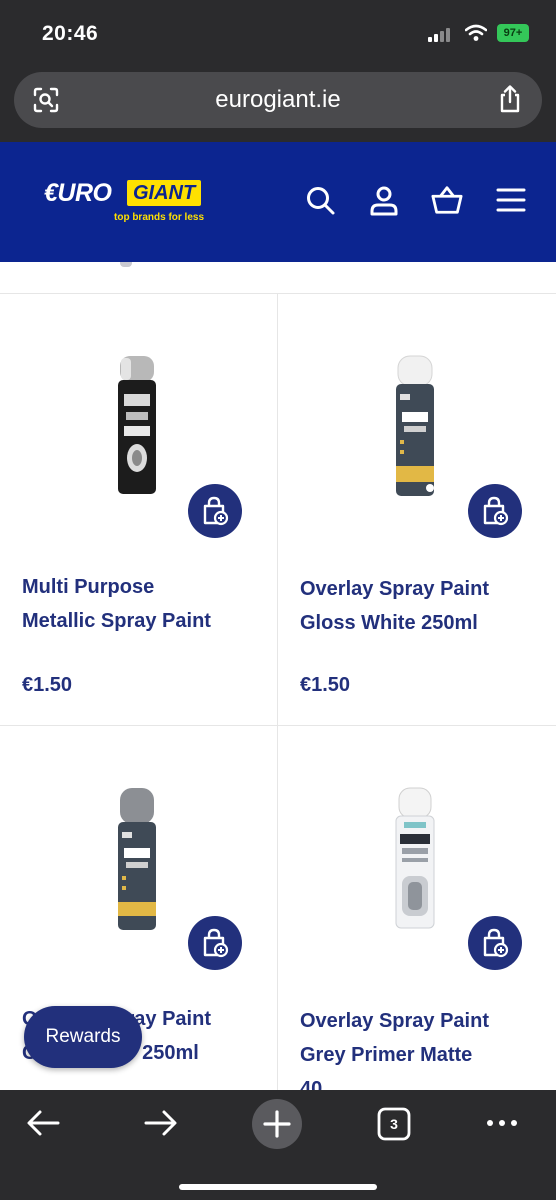 Image resolution: width=556 pixels, height=1200 pixels. What do you see at coordinates (278, 202) in the screenshot?
I see `site-header: €URO GIANT top brands for less` at bounding box center [278, 202].